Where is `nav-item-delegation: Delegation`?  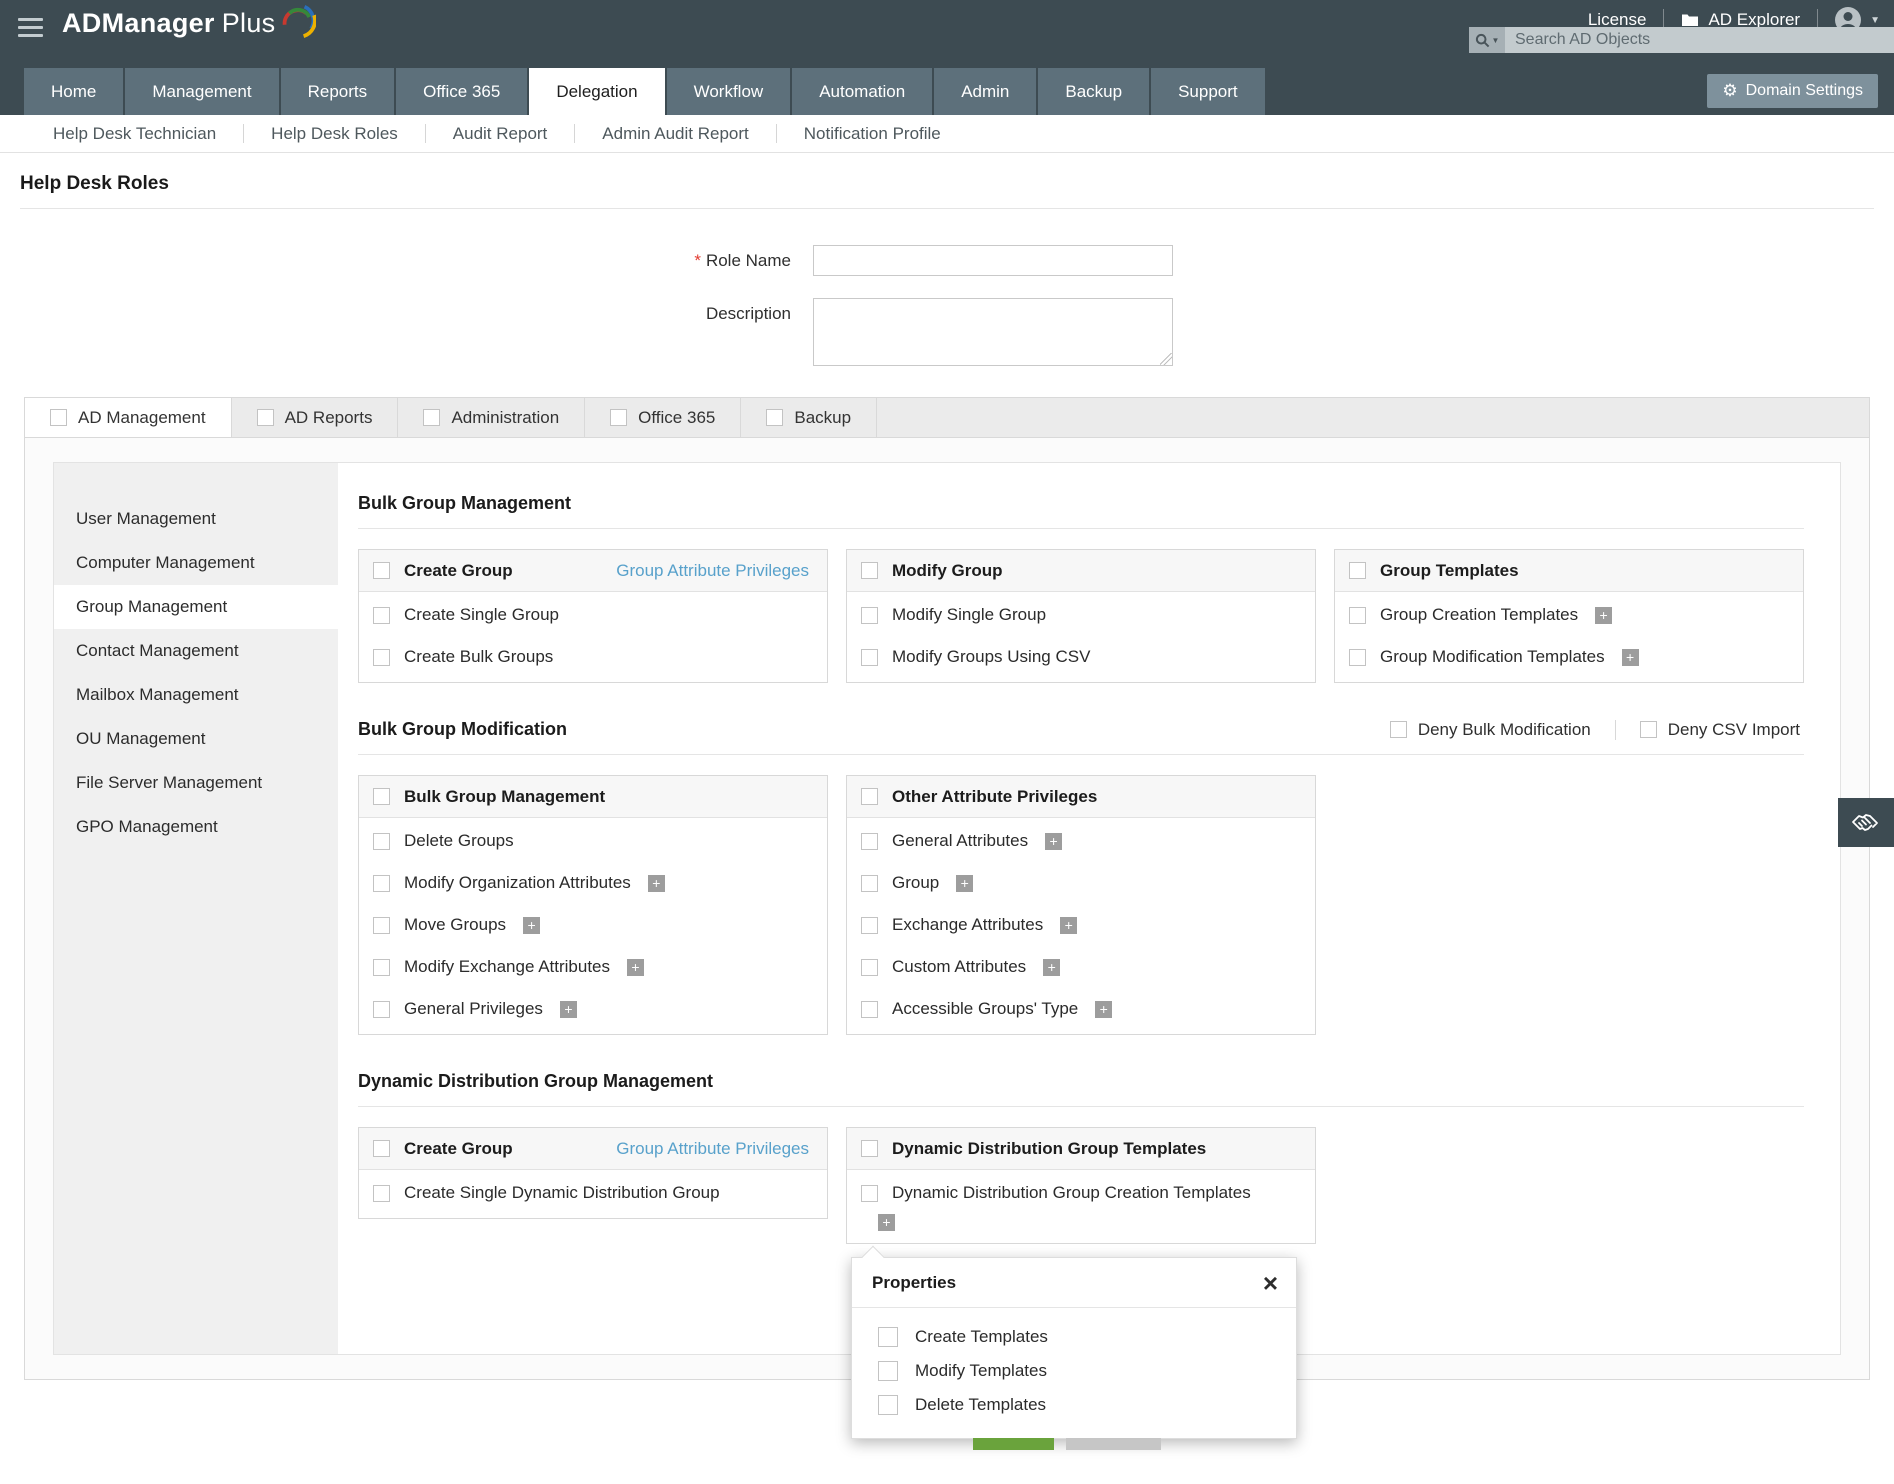 nav-item-delegation: Delegation is located at coordinates (597, 91).